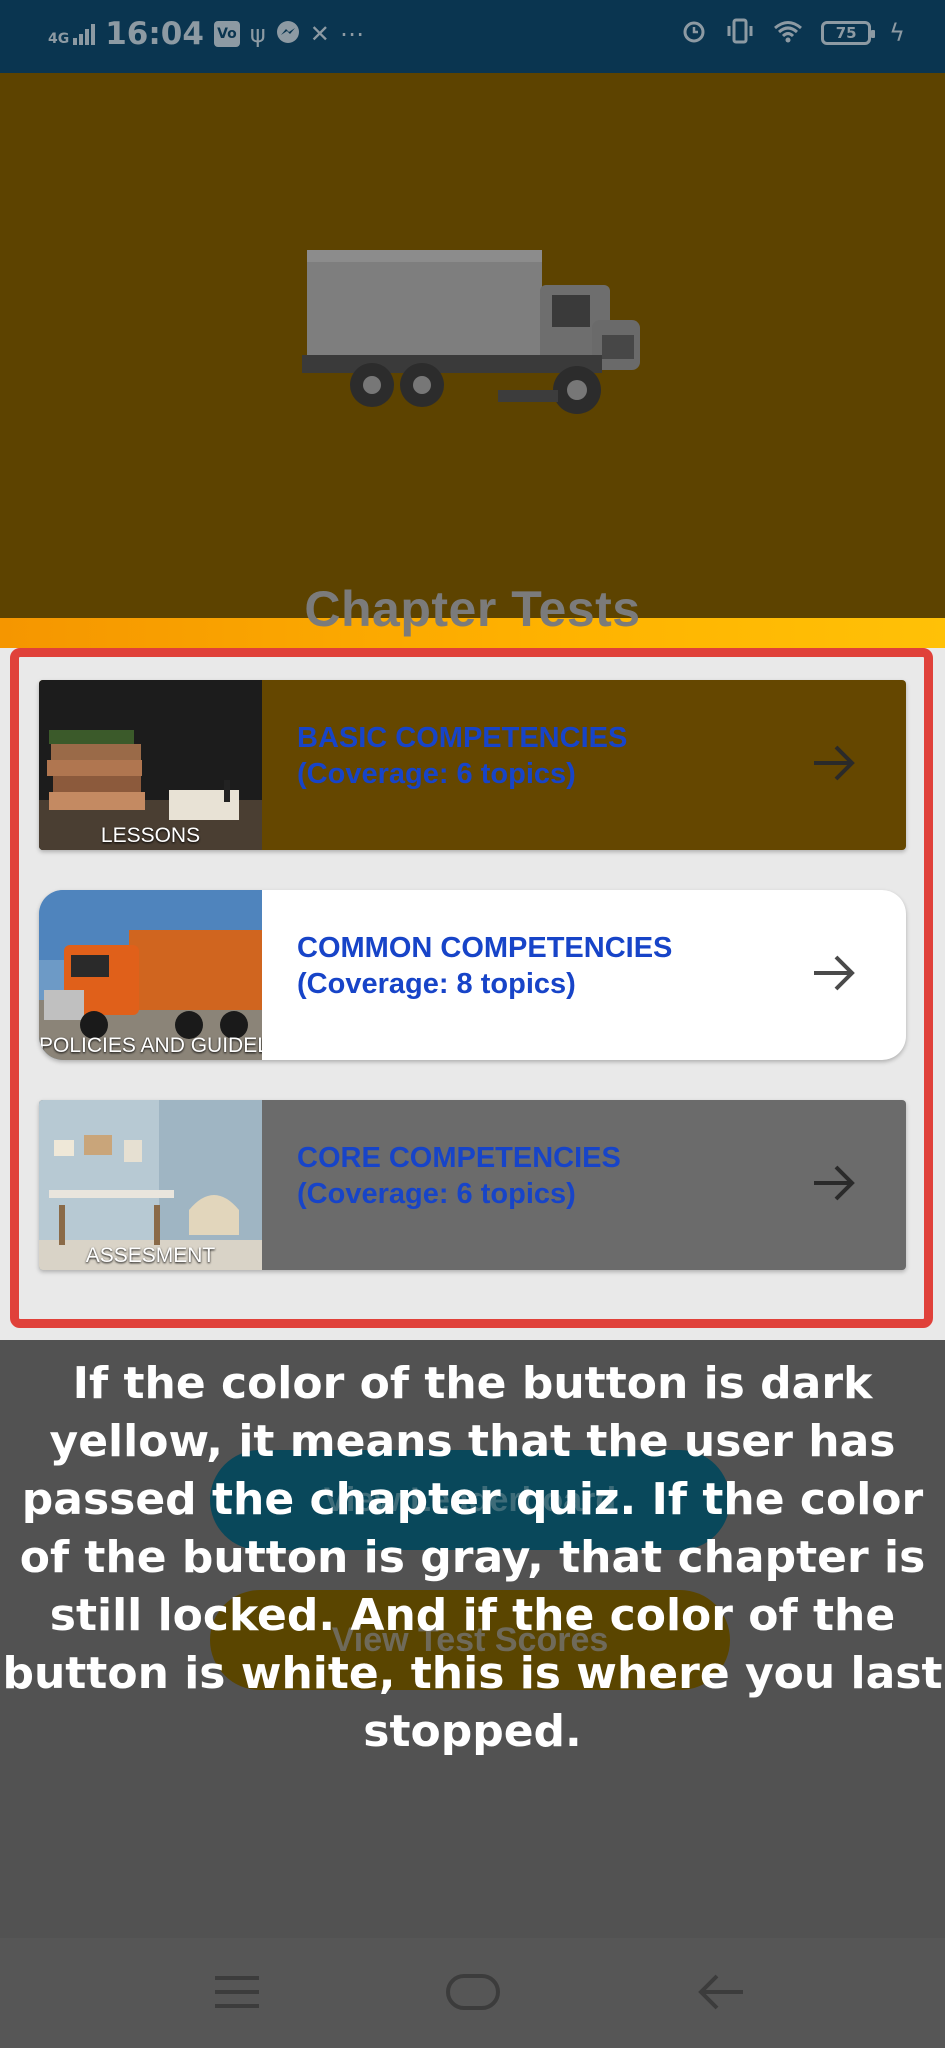  I want to click on home-icon, so click(473, 1992).